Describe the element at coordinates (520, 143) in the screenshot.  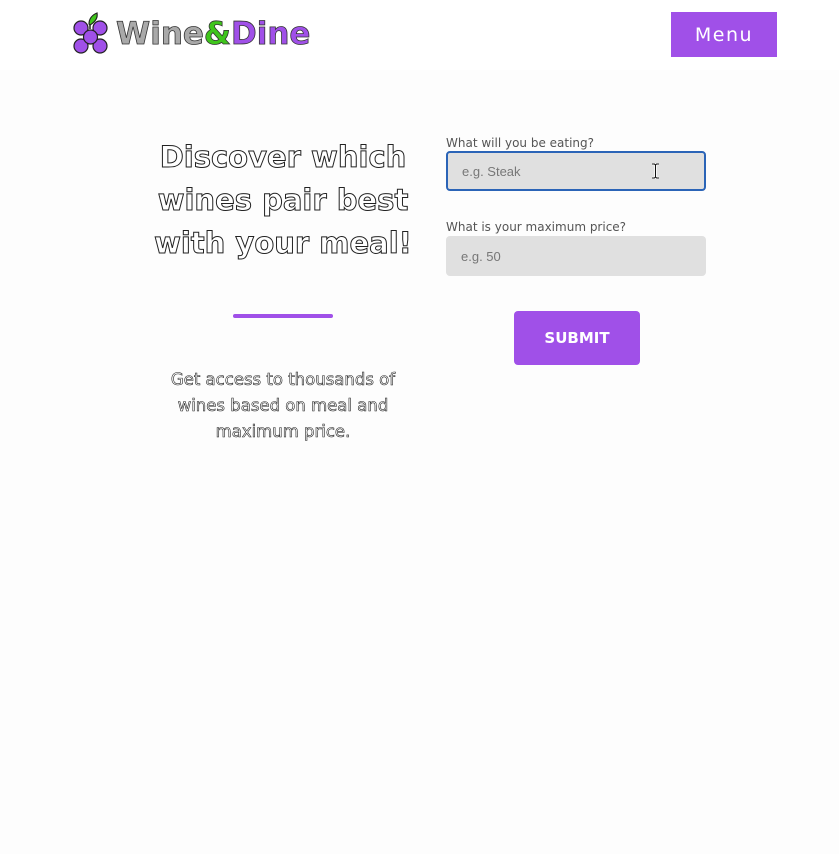
I see `food-field-label: What will you be eating?` at that location.